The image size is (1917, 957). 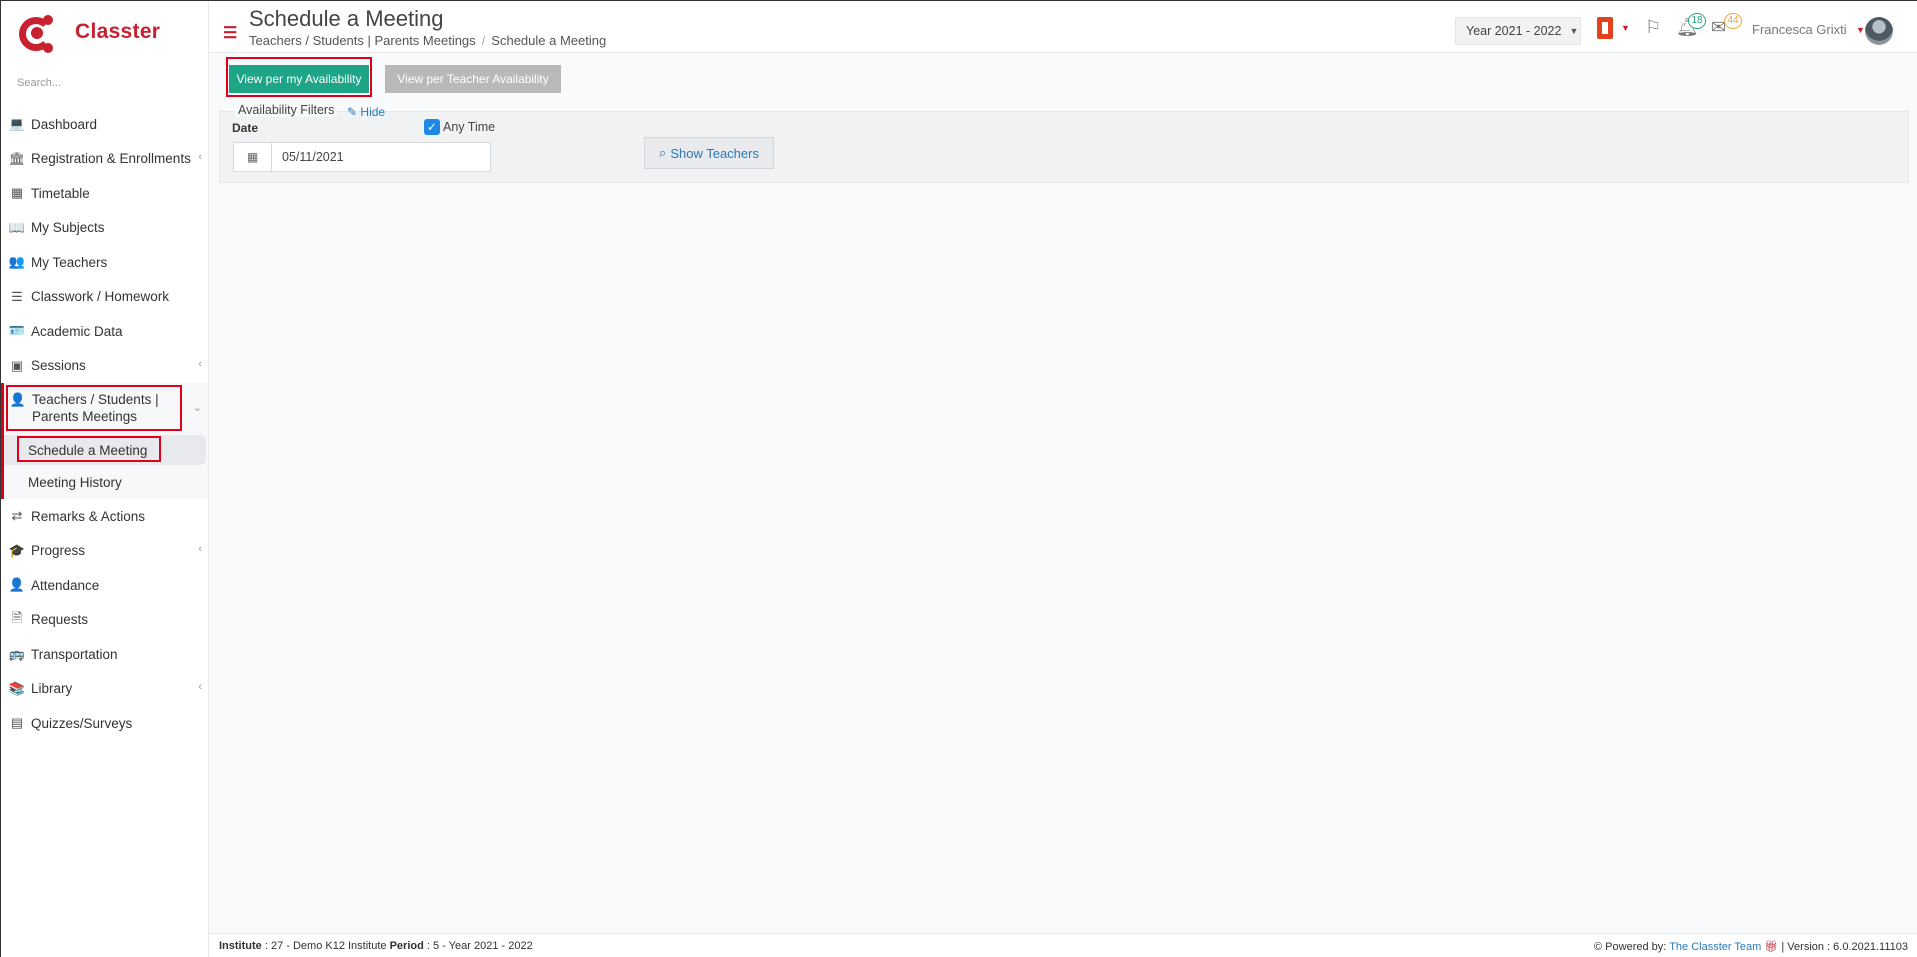 I want to click on gift-icon: 🎁︎, so click(x=1771, y=947).